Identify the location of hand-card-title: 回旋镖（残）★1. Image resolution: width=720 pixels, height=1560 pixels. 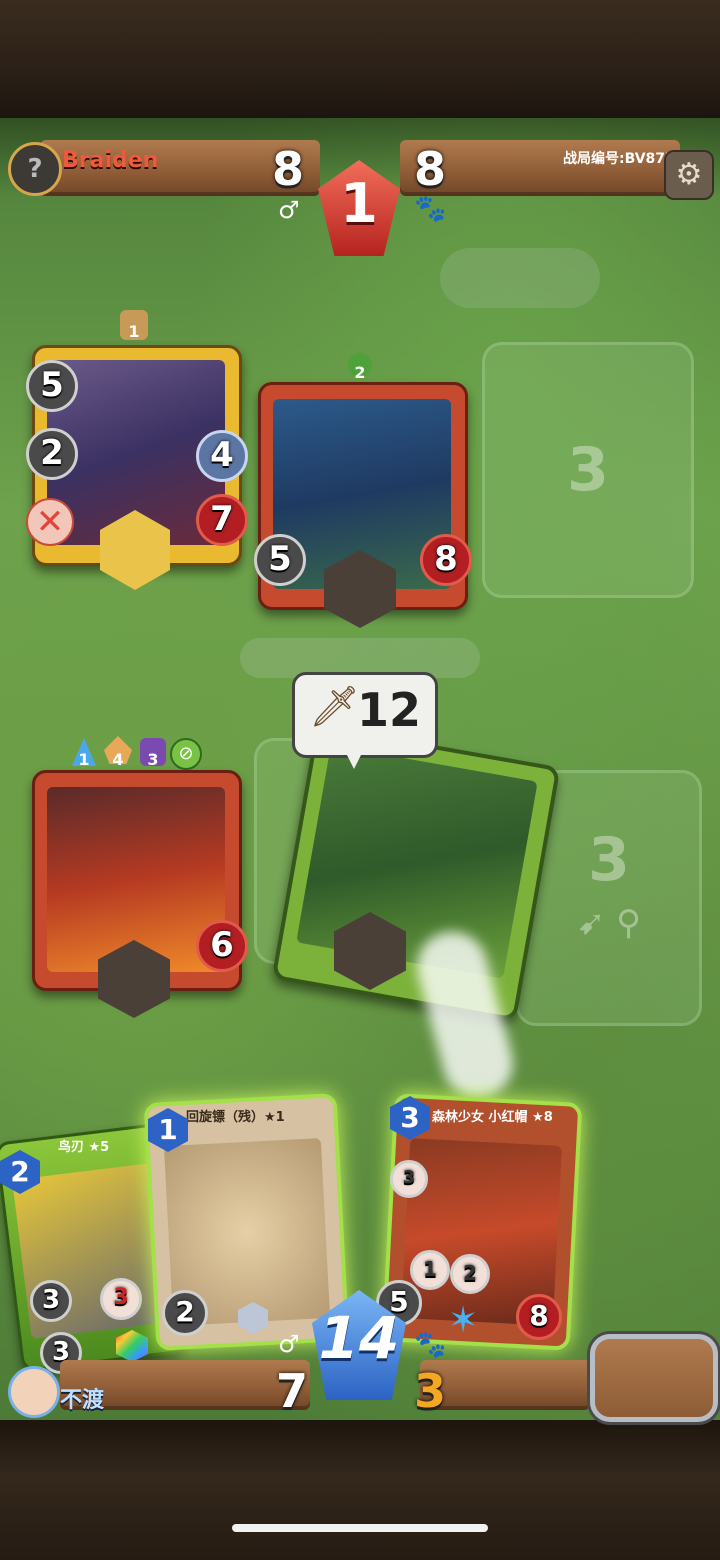
(235, 1117).